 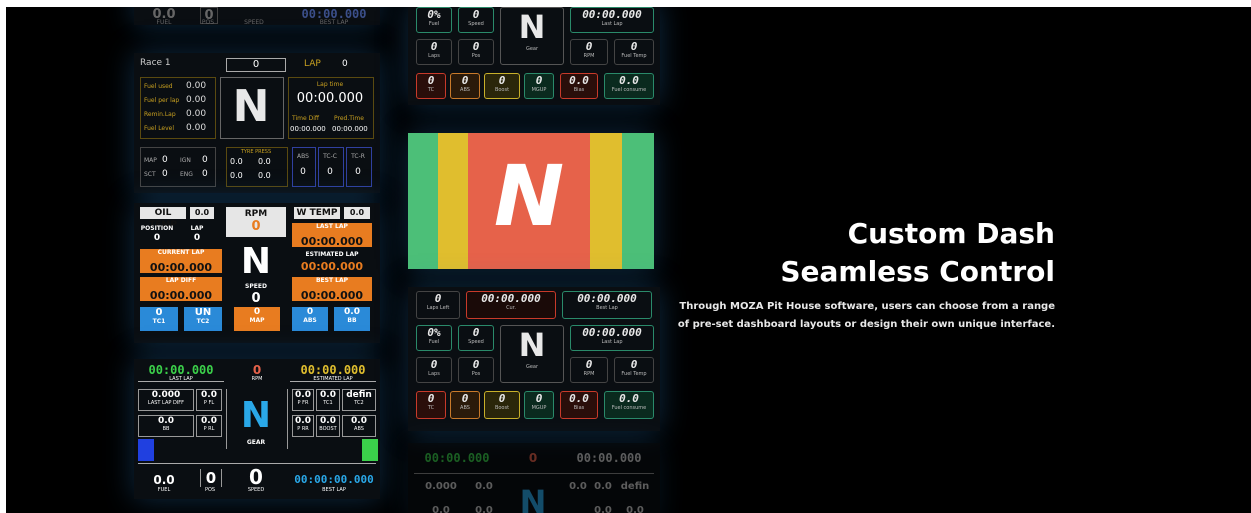 What do you see at coordinates (303, 400) in the screenshot?
I see `pfr-cell: 0.0 P FR` at bounding box center [303, 400].